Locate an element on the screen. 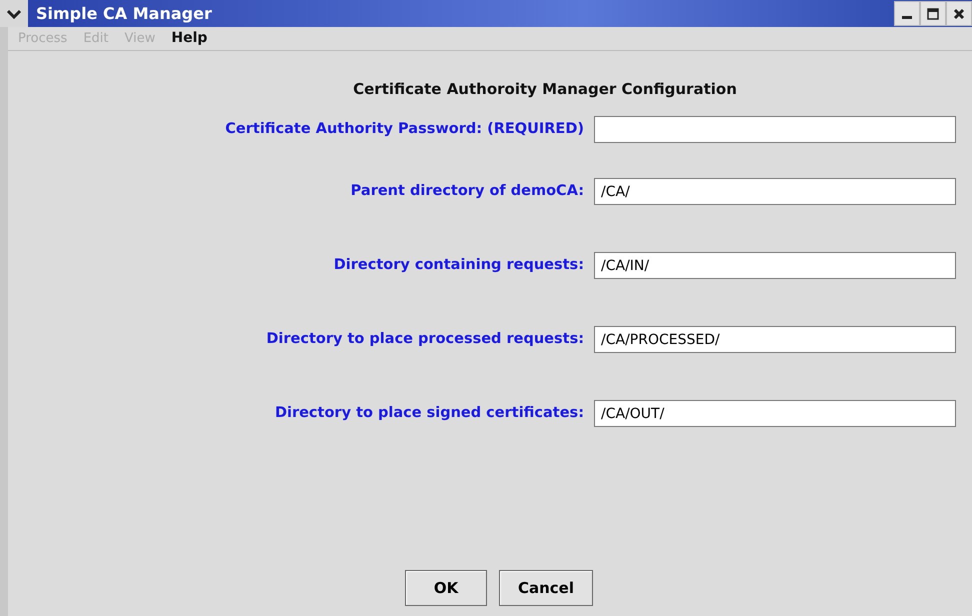  maximize-icon is located at coordinates (933, 14).